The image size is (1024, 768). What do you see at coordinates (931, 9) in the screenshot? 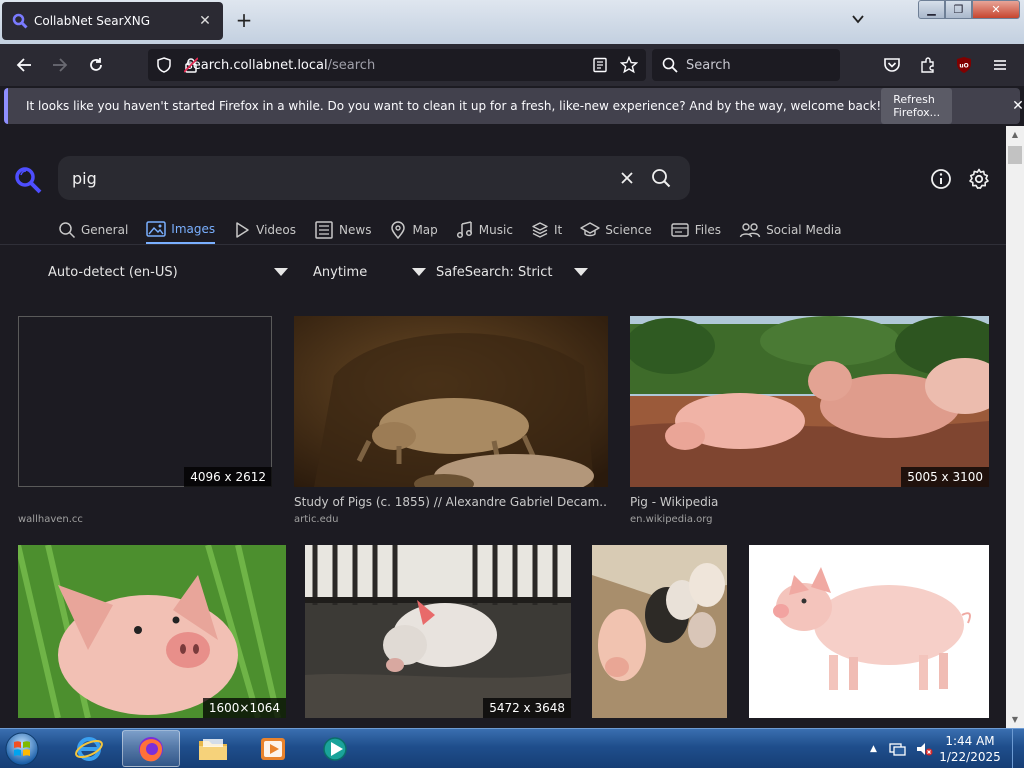
I see `minimize-button: ▁` at bounding box center [931, 9].